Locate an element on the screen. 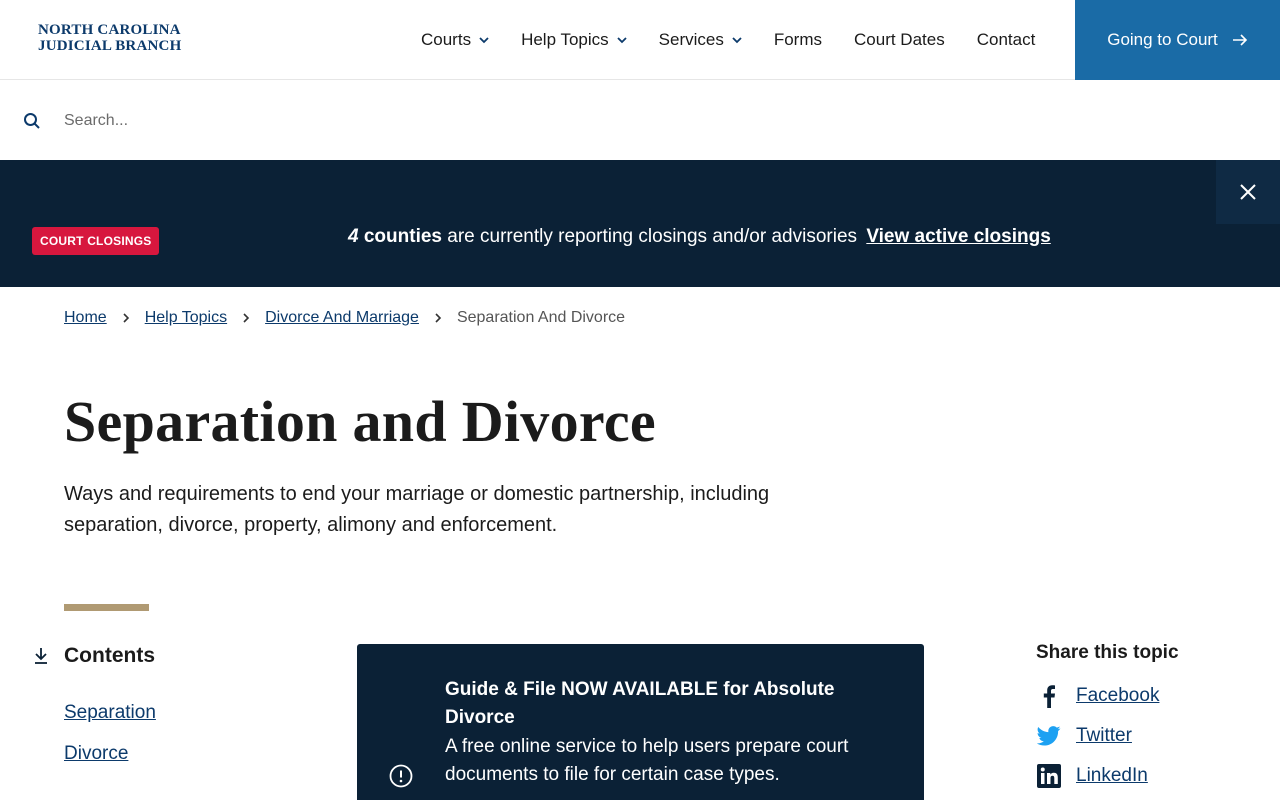 The height and width of the screenshot is (800, 1280). nav-item-label: Courts is located at coordinates (446, 39).